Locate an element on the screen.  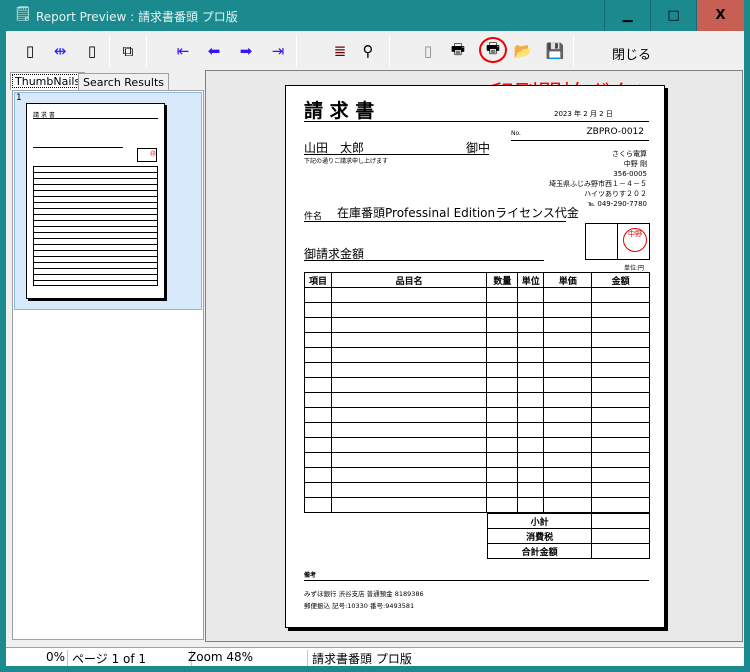
seal-stamp: 中野 is located at coordinates (635, 240).